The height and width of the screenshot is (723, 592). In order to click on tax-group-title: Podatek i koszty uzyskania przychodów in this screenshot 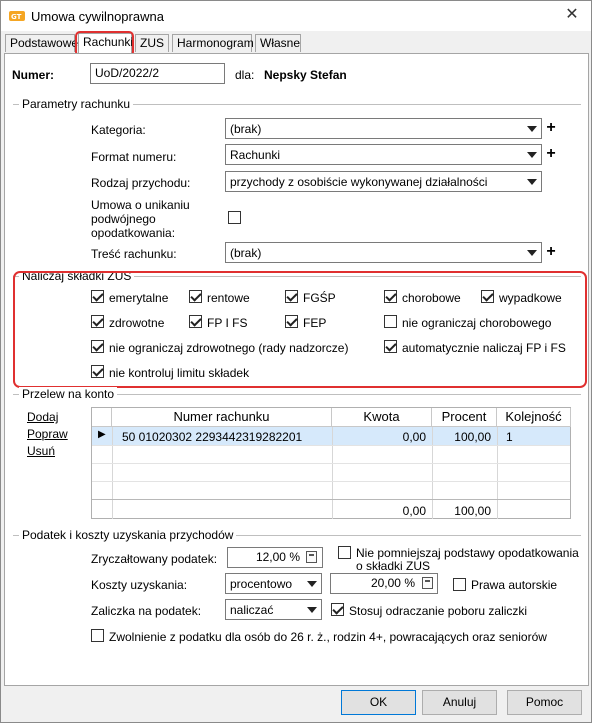, I will do `click(128, 535)`.